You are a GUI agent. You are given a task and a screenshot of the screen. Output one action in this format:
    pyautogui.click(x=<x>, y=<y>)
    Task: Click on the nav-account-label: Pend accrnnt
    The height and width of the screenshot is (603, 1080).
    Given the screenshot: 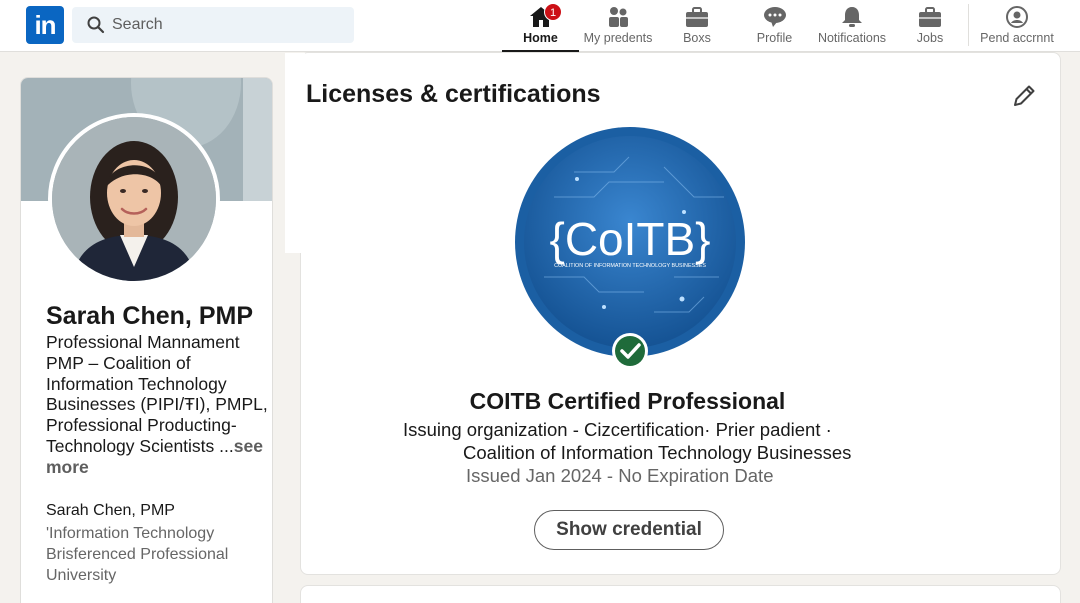 What is the action you would take?
    pyautogui.click(x=1017, y=38)
    